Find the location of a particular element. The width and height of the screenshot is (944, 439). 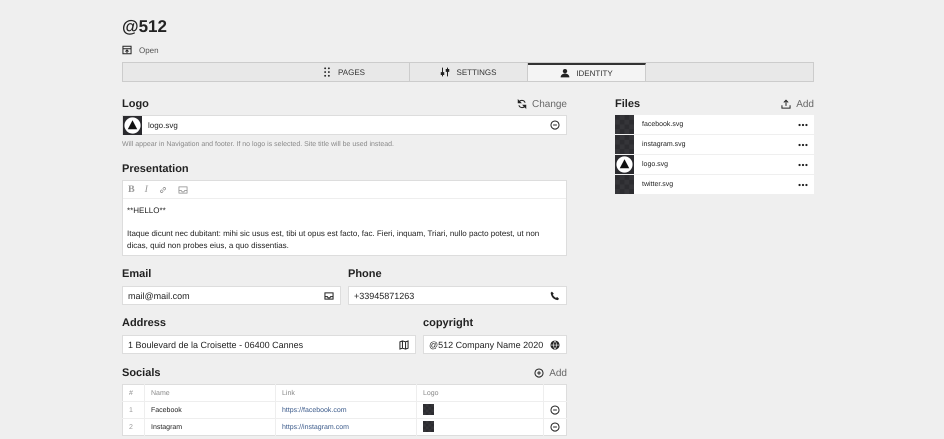

map-icon is located at coordinates (404, 345).